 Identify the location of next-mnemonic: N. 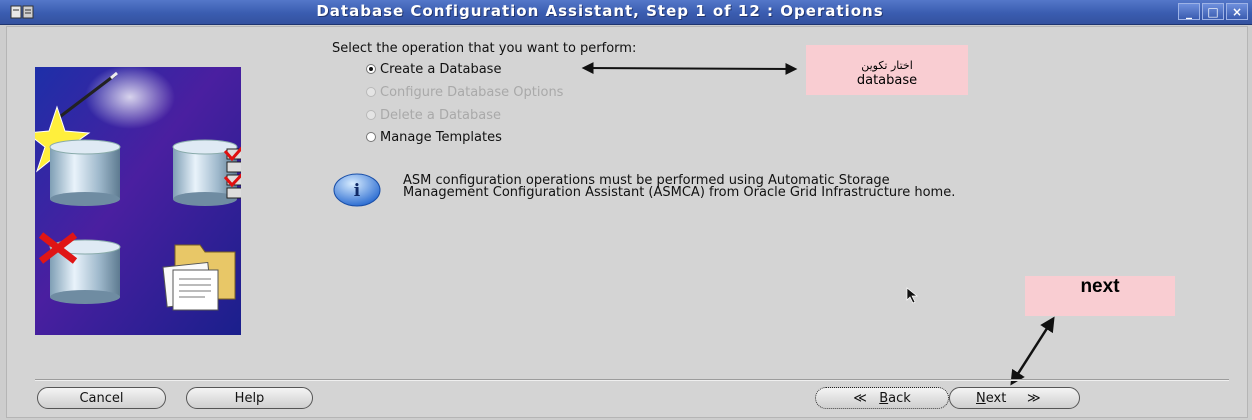
(981, 398).